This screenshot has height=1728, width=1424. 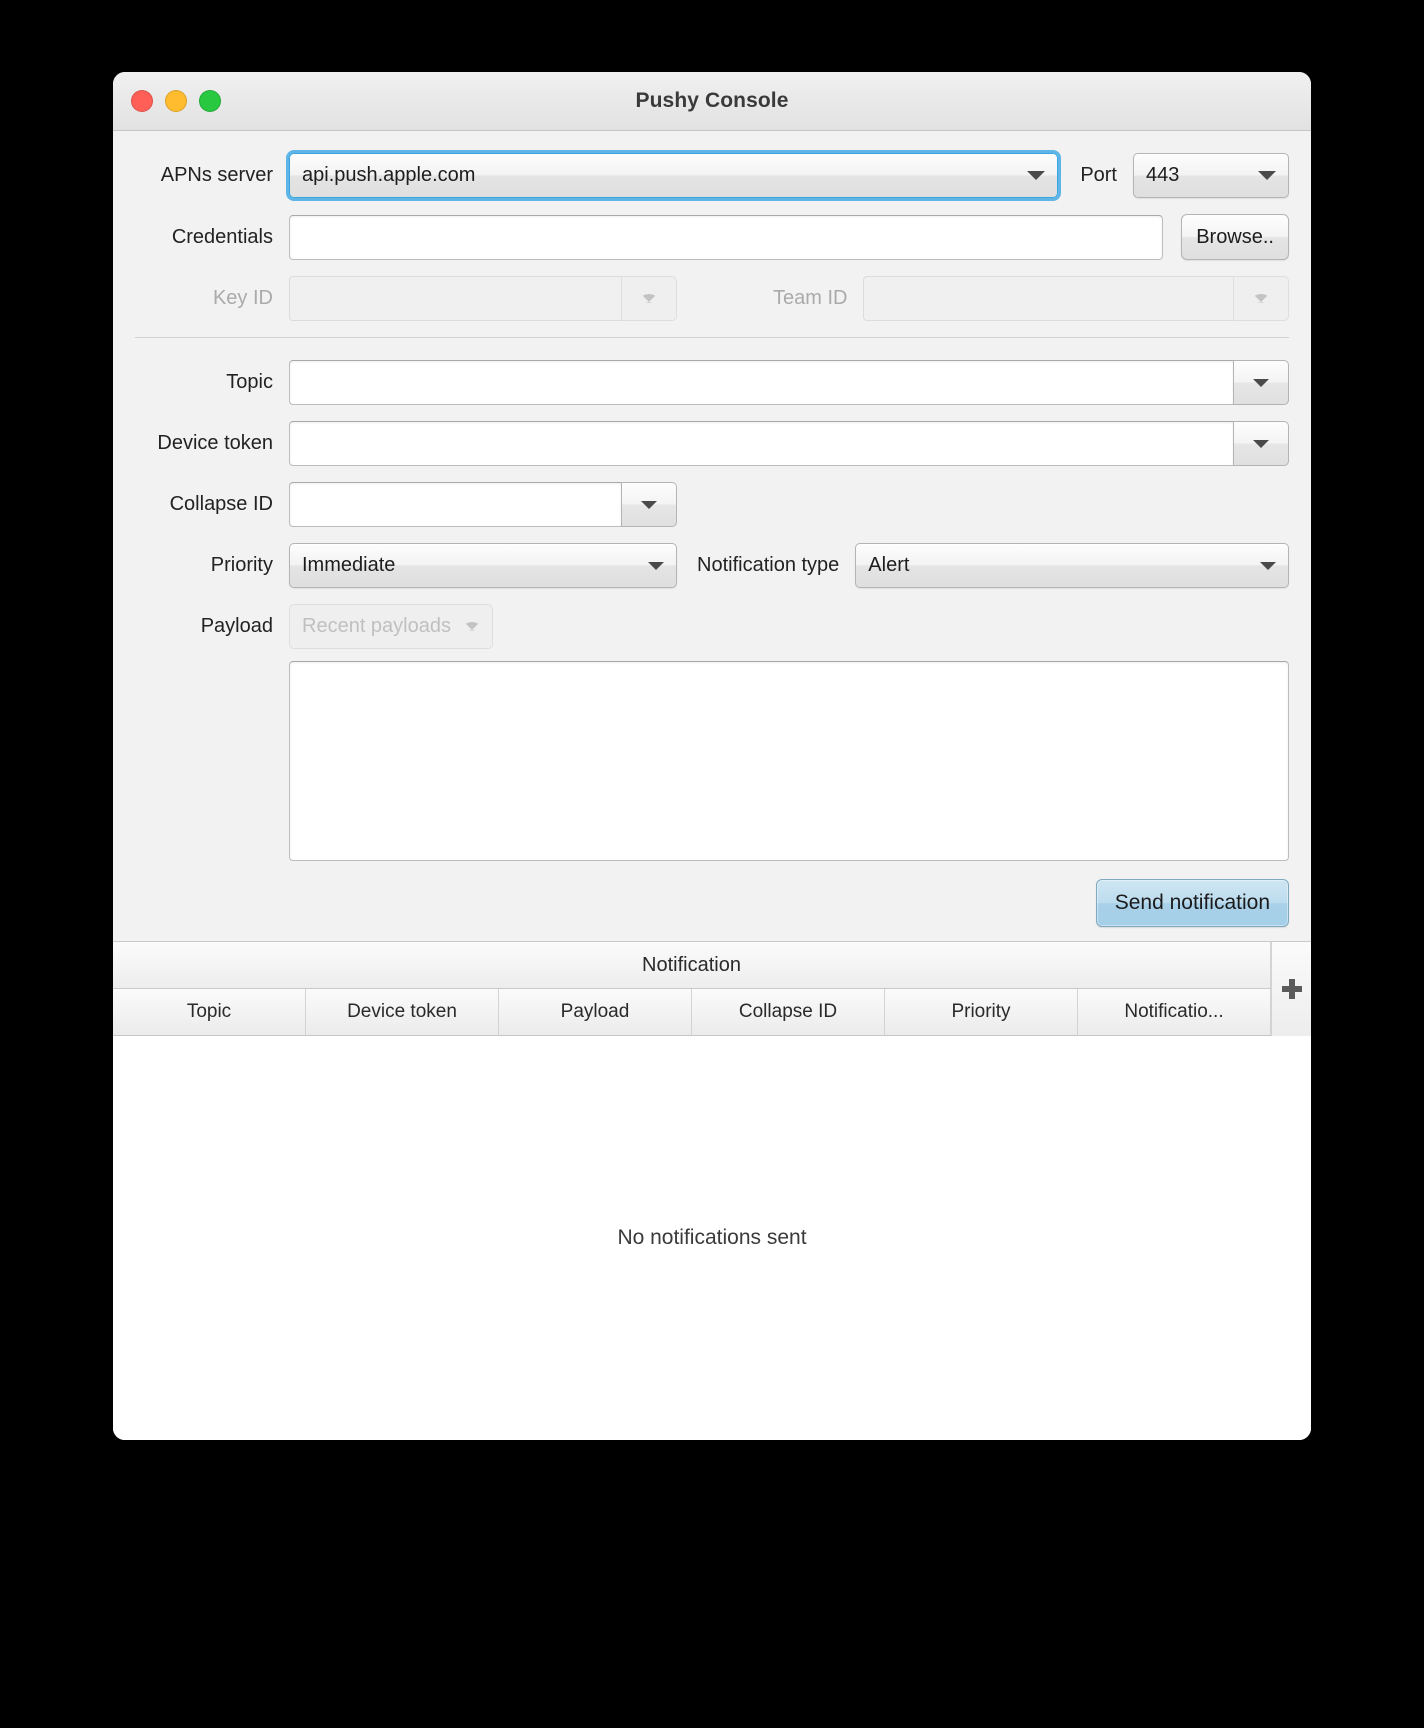 I want to click on notification-type-combobox: Alert, so click(x=1072, y=565).